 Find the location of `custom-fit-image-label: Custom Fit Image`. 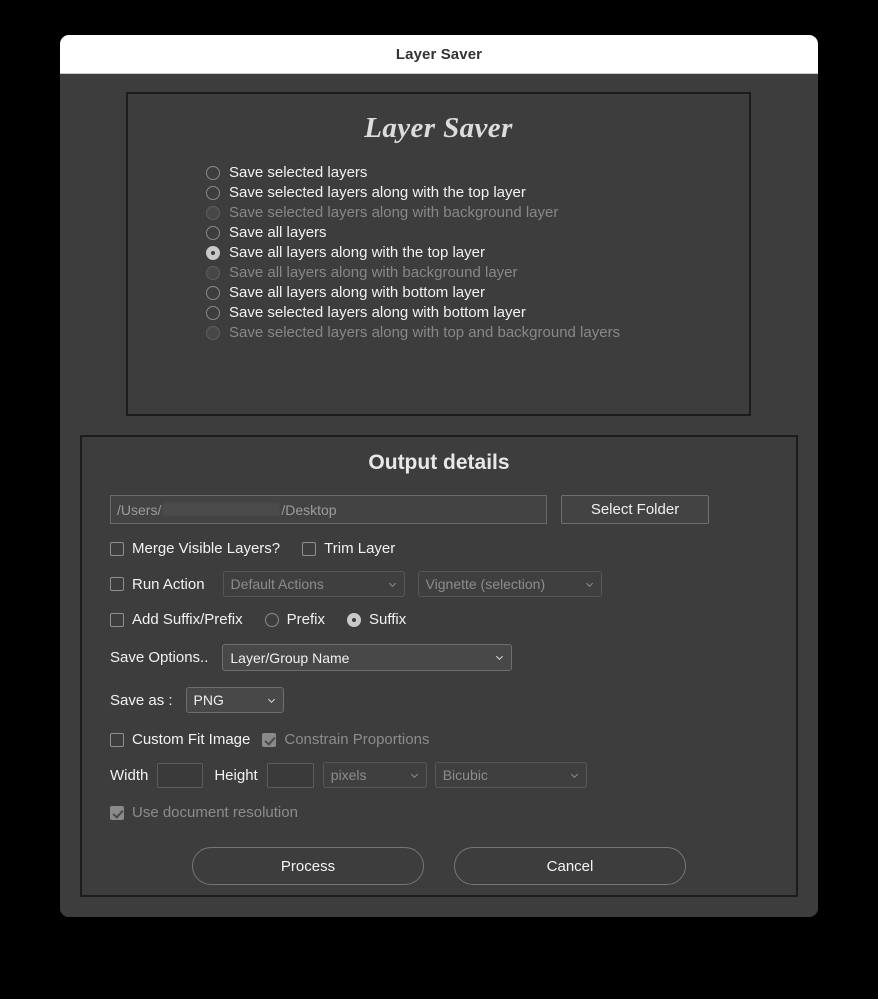

custom-fit-image-label: Custom Fit Image is located at coordinates (191, 739).